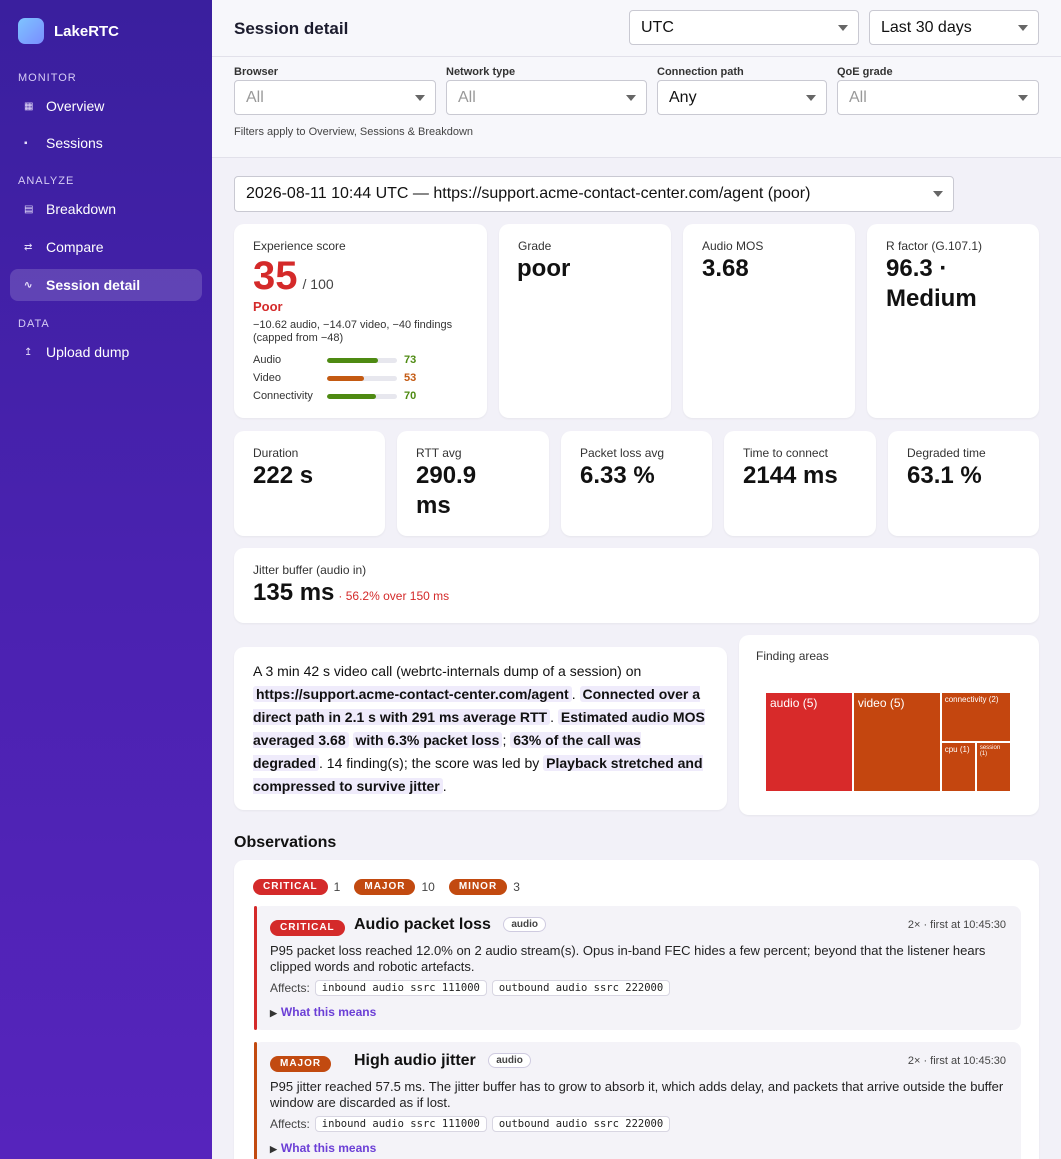  What do you see at coordinates (744, 27) in the screenshot?
I see `timezone-select: UTC` at bounding box center [744, 27].